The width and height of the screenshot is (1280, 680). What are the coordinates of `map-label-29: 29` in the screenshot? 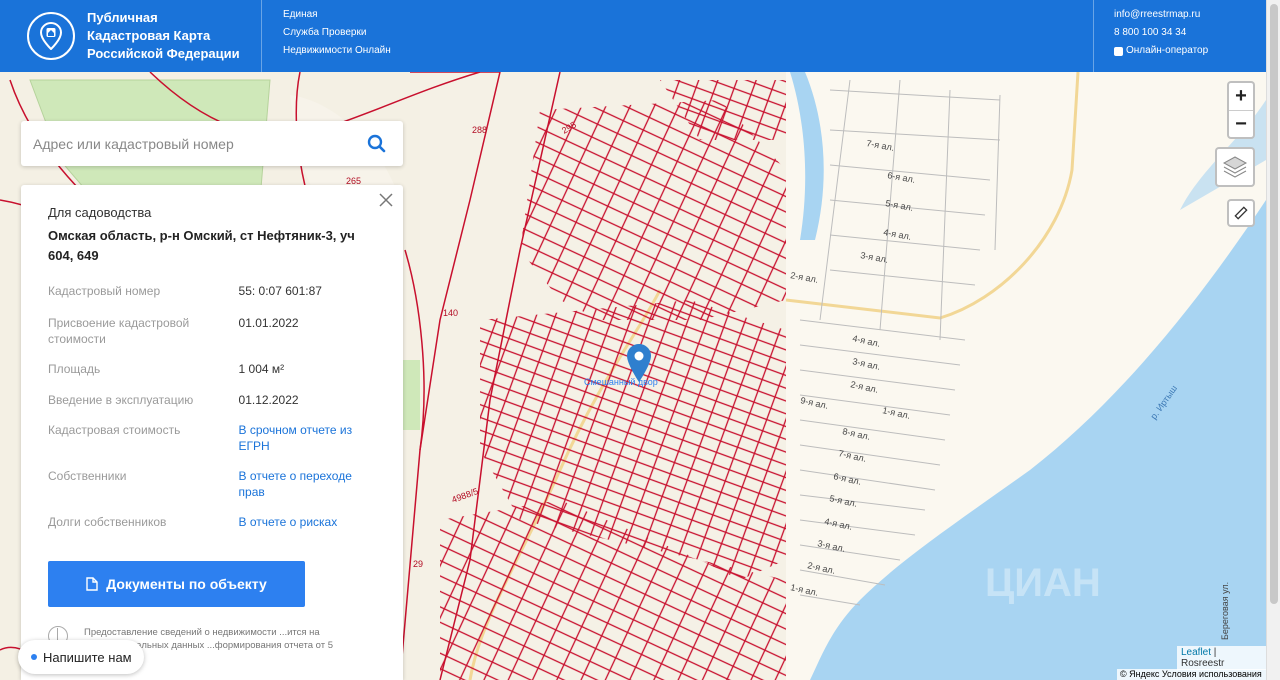 It's located at (418, 564).